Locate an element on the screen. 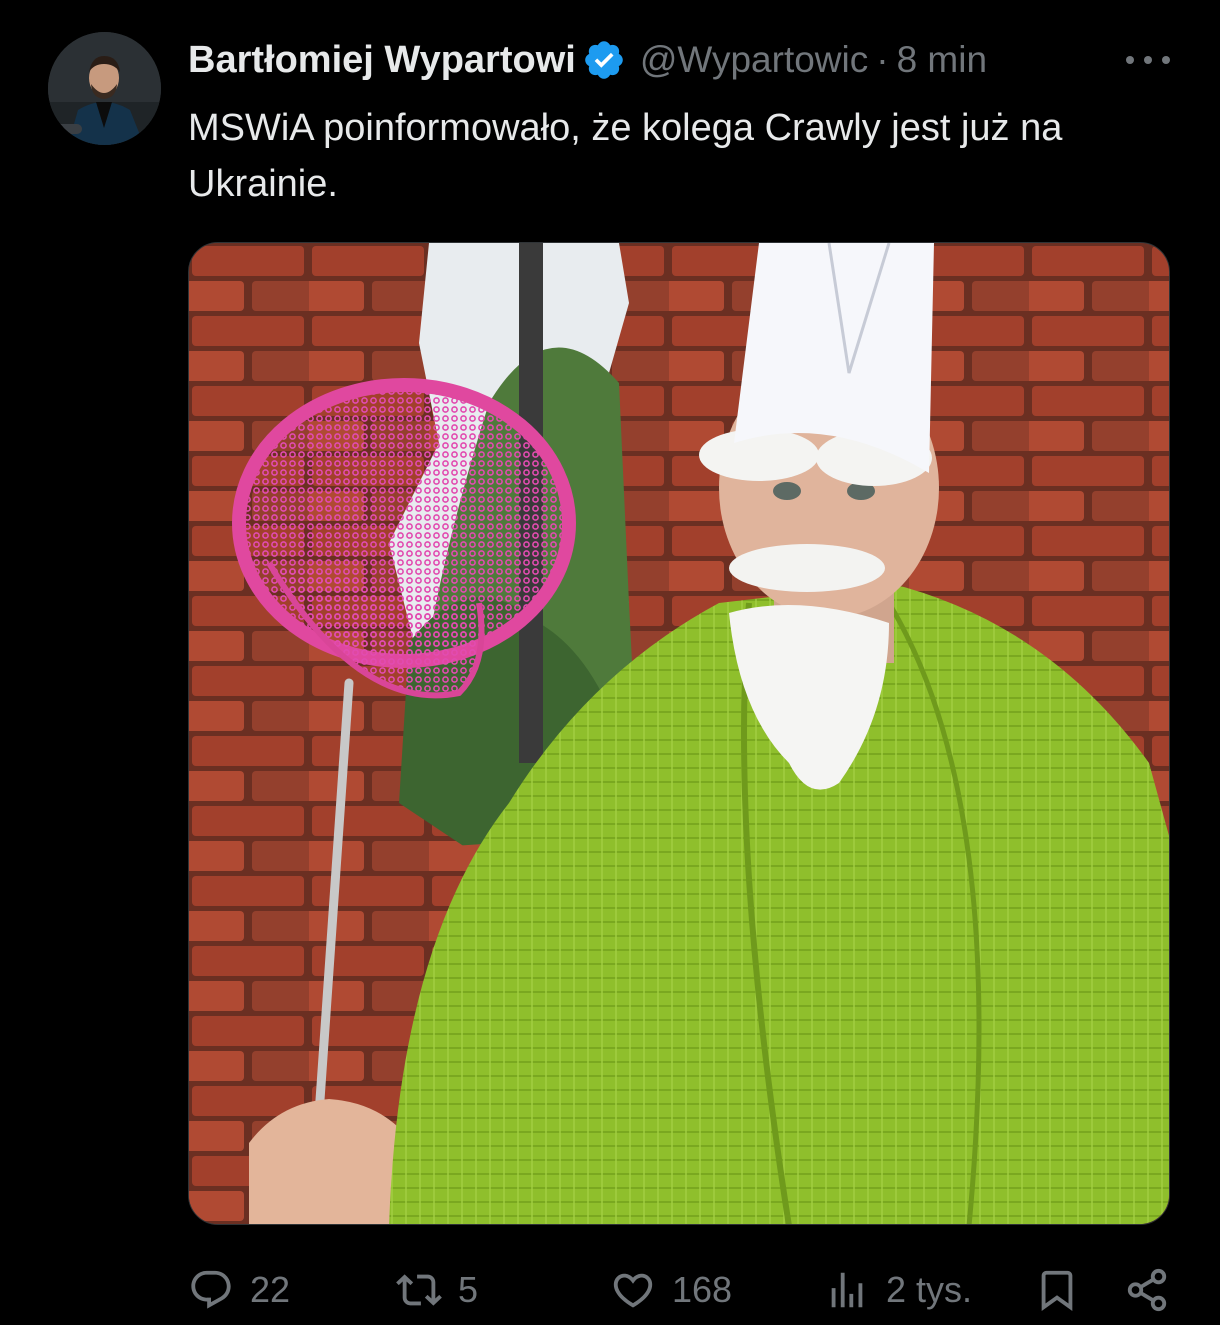 This screenshot has height=1325, width=1220. reply-bubble-icon is located at coordinates (211, 1289).